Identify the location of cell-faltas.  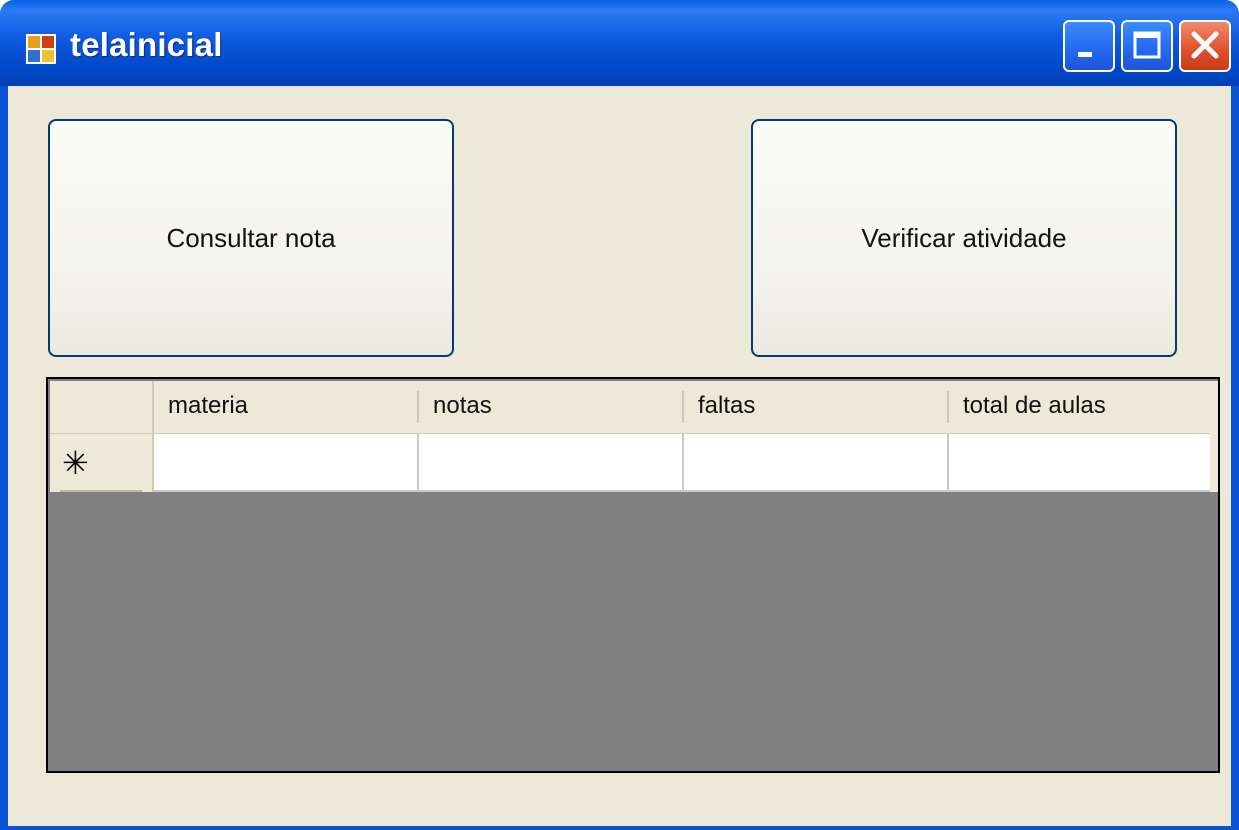
(816, 463).